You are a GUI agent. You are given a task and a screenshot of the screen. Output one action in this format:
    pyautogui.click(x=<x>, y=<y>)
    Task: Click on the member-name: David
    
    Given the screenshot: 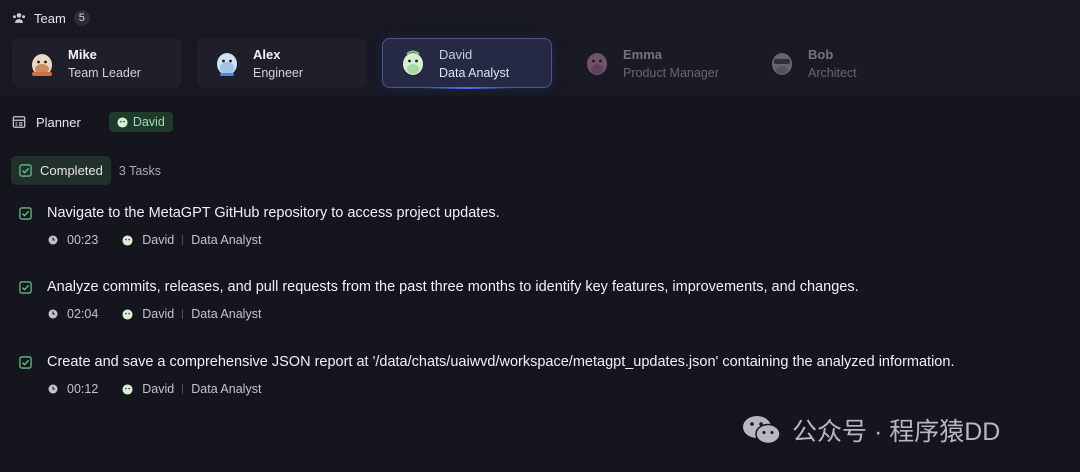 What is the action you would take?
    pyautogui.click(x=456, y=54)
    